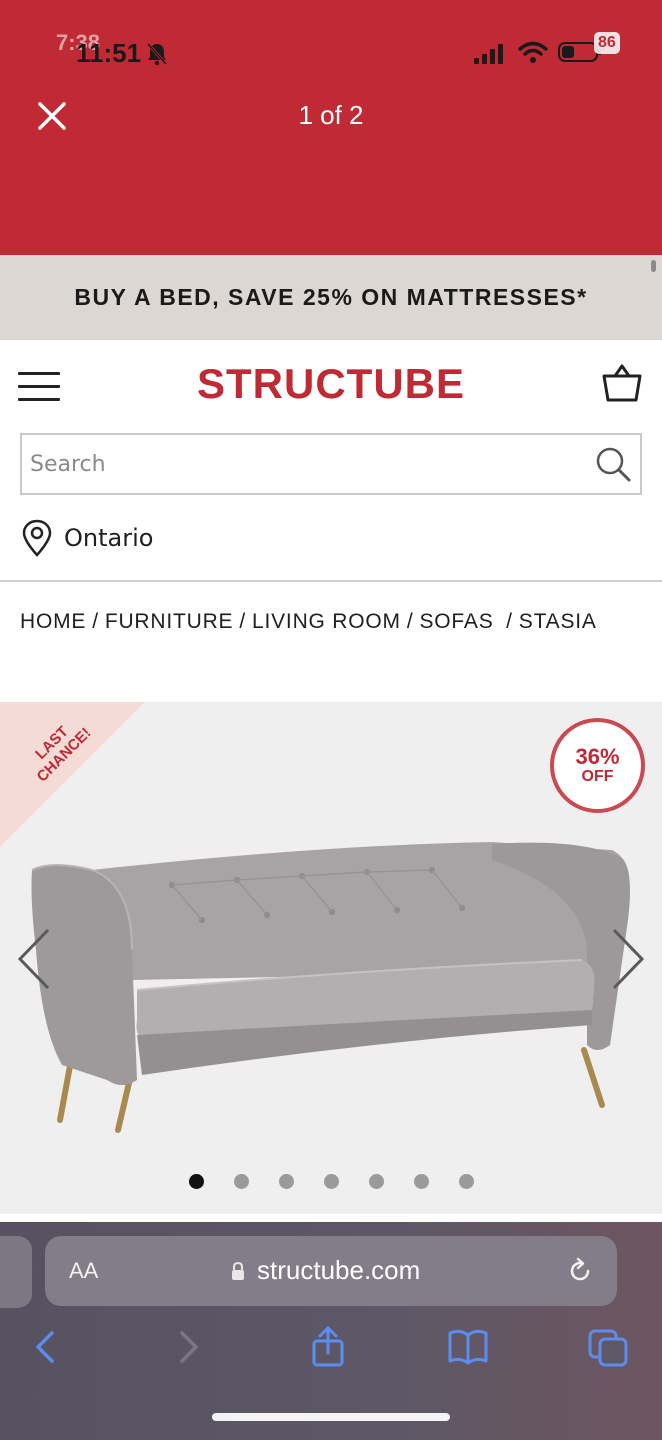 Image resolution: width=662 pixels, height=1440 pixels. Describe the element at coordinates (597, 756) in the screenshot. I see `discount-percentage: 36%` at that location.